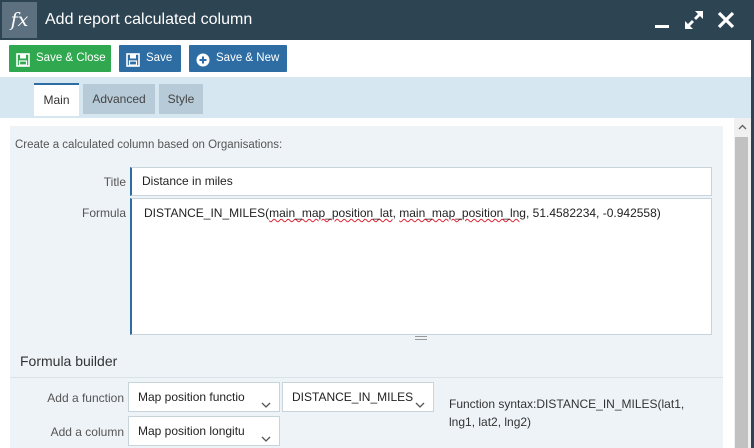 This screenshot has width=754, height=448. I want to click on save-label: Save, so click(159, 58).